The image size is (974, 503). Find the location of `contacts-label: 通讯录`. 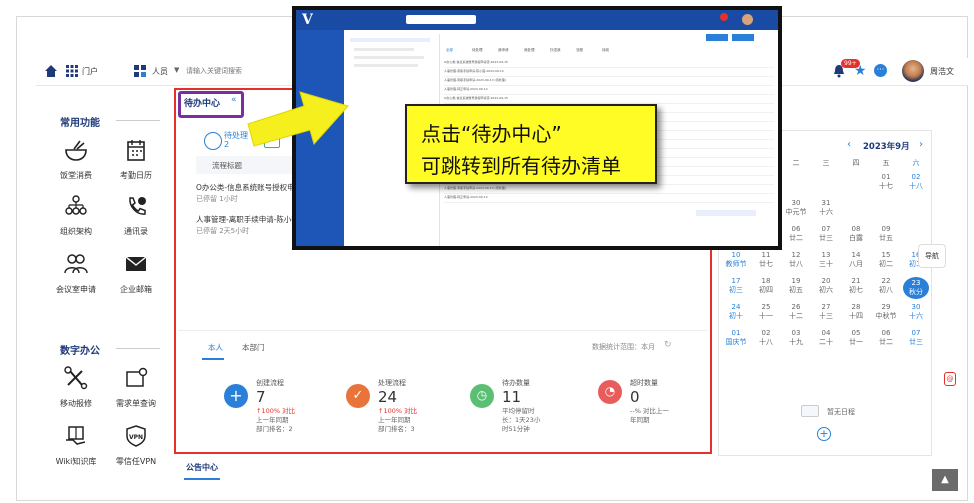

contacts-label: 通讯录 is located at coordinates (136, 231).